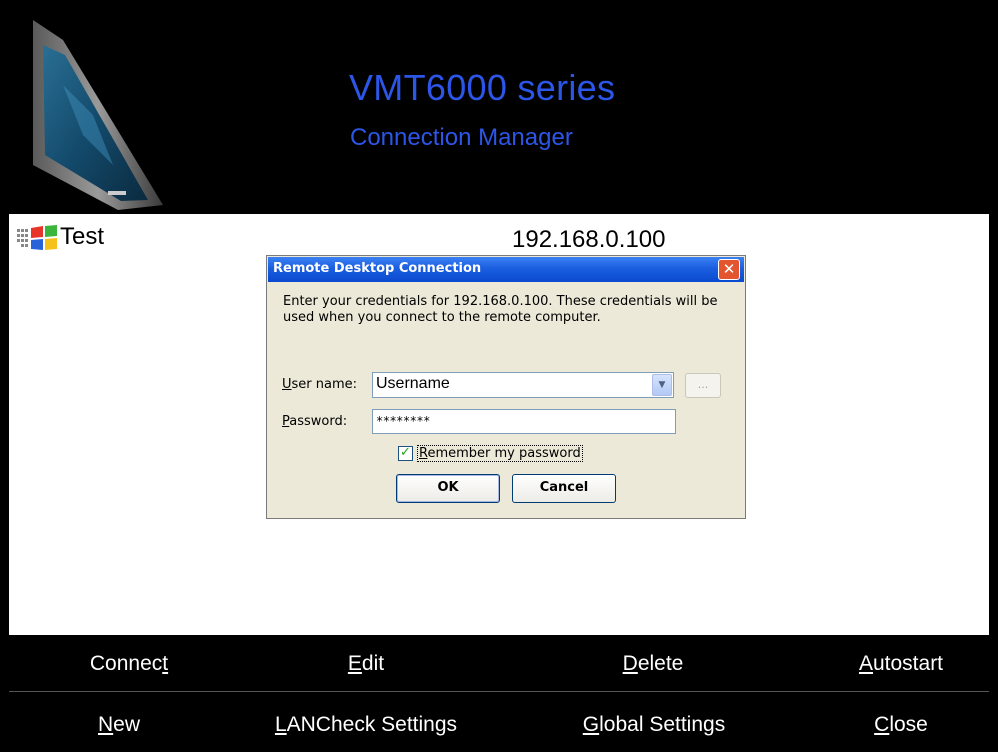 This screenshot has width=998, height=752. I want to click on remember-password-label: Remember my password, so click(500, 453).